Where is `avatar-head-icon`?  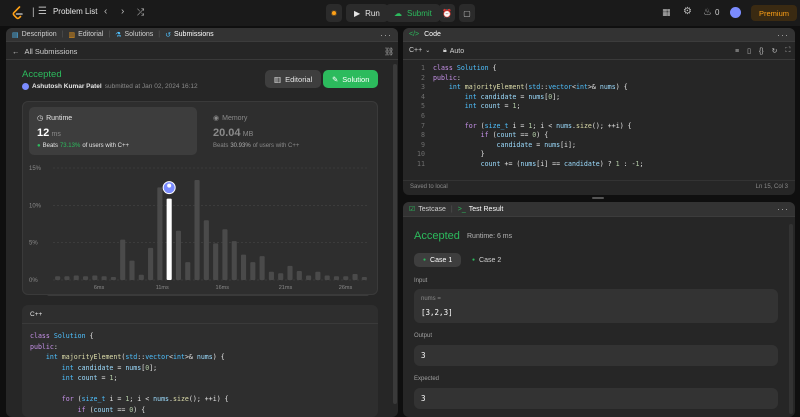
avatar-head-icon is located at coordinates (169, 185).